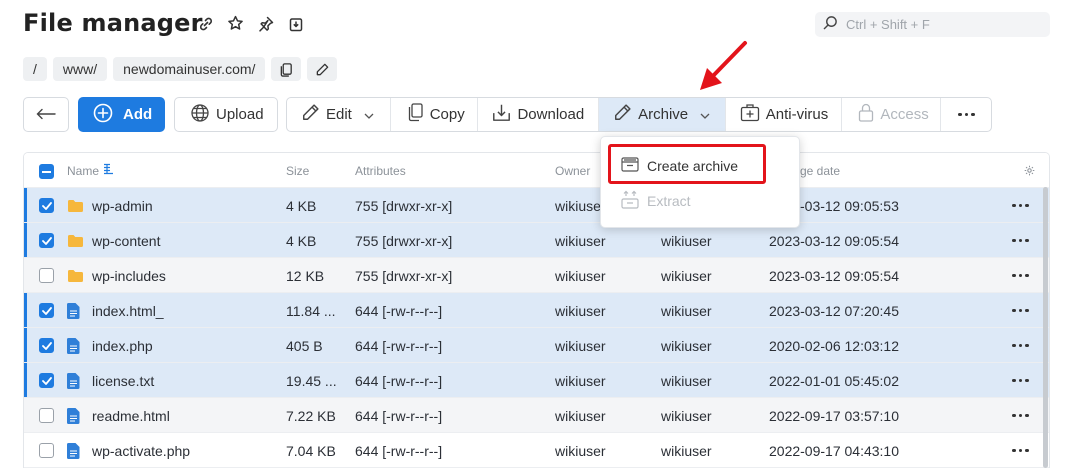  I want to click on edit-path-icon, so click(322, 69).